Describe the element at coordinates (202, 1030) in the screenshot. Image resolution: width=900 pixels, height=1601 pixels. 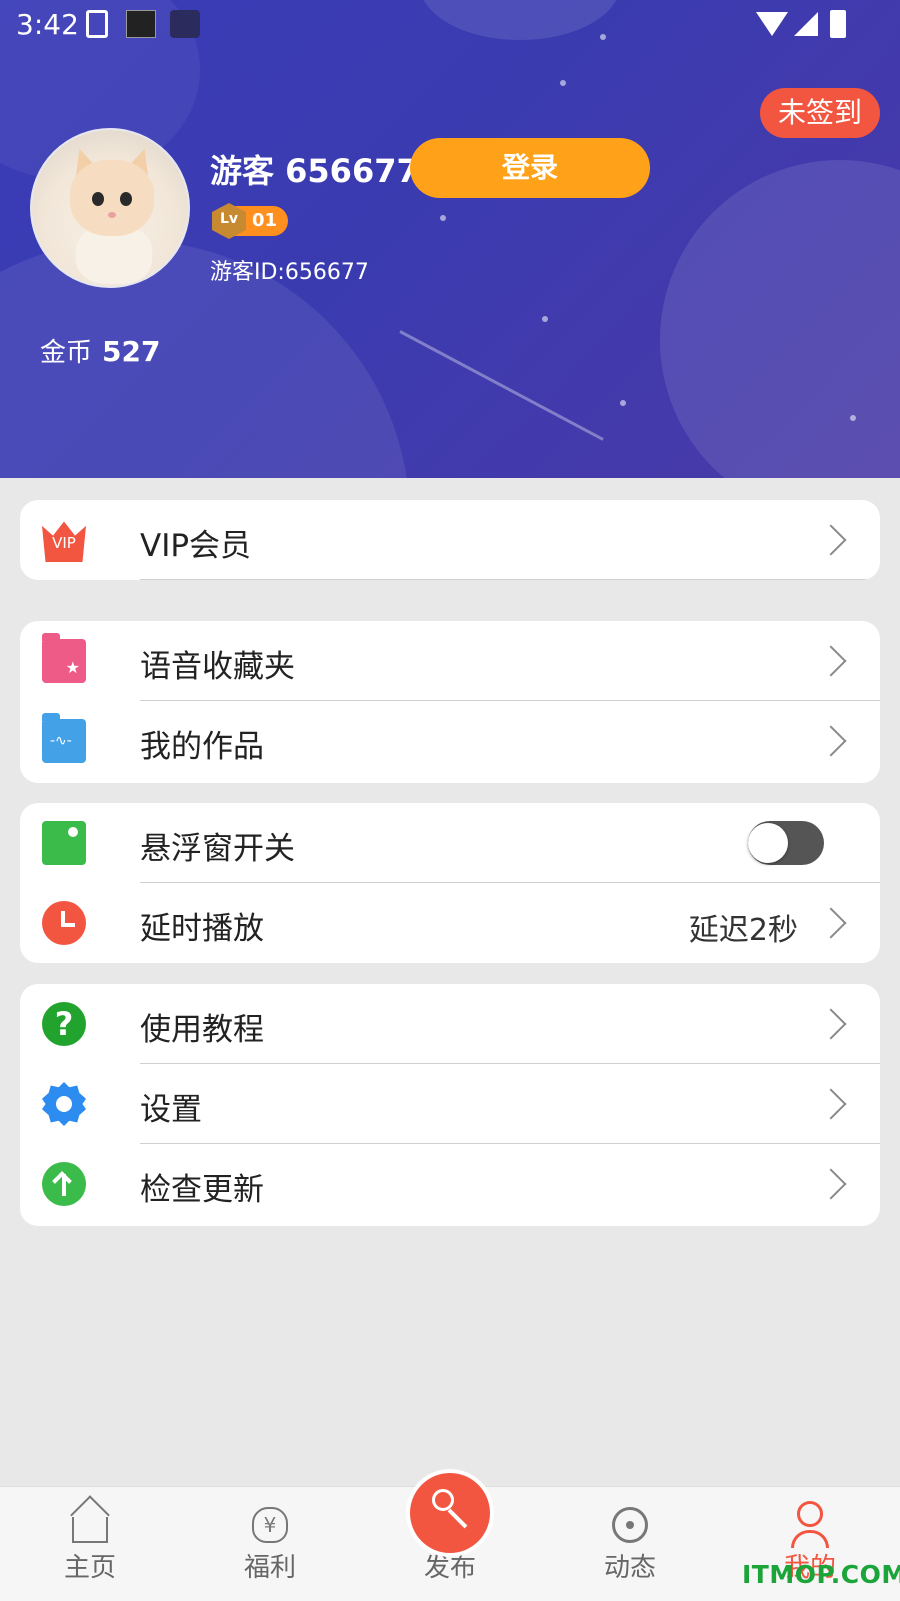
I see `menu-item-label: 使用教程` at that location.